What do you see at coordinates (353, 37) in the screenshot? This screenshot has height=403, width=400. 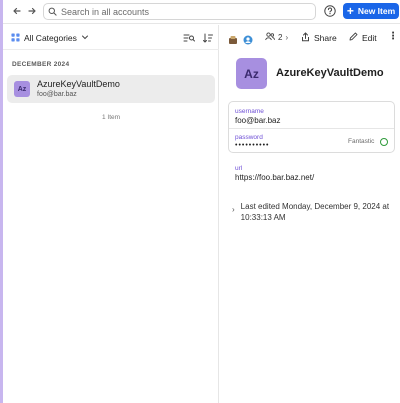 I see `pencil-icon` at bounding box center [353, 37].